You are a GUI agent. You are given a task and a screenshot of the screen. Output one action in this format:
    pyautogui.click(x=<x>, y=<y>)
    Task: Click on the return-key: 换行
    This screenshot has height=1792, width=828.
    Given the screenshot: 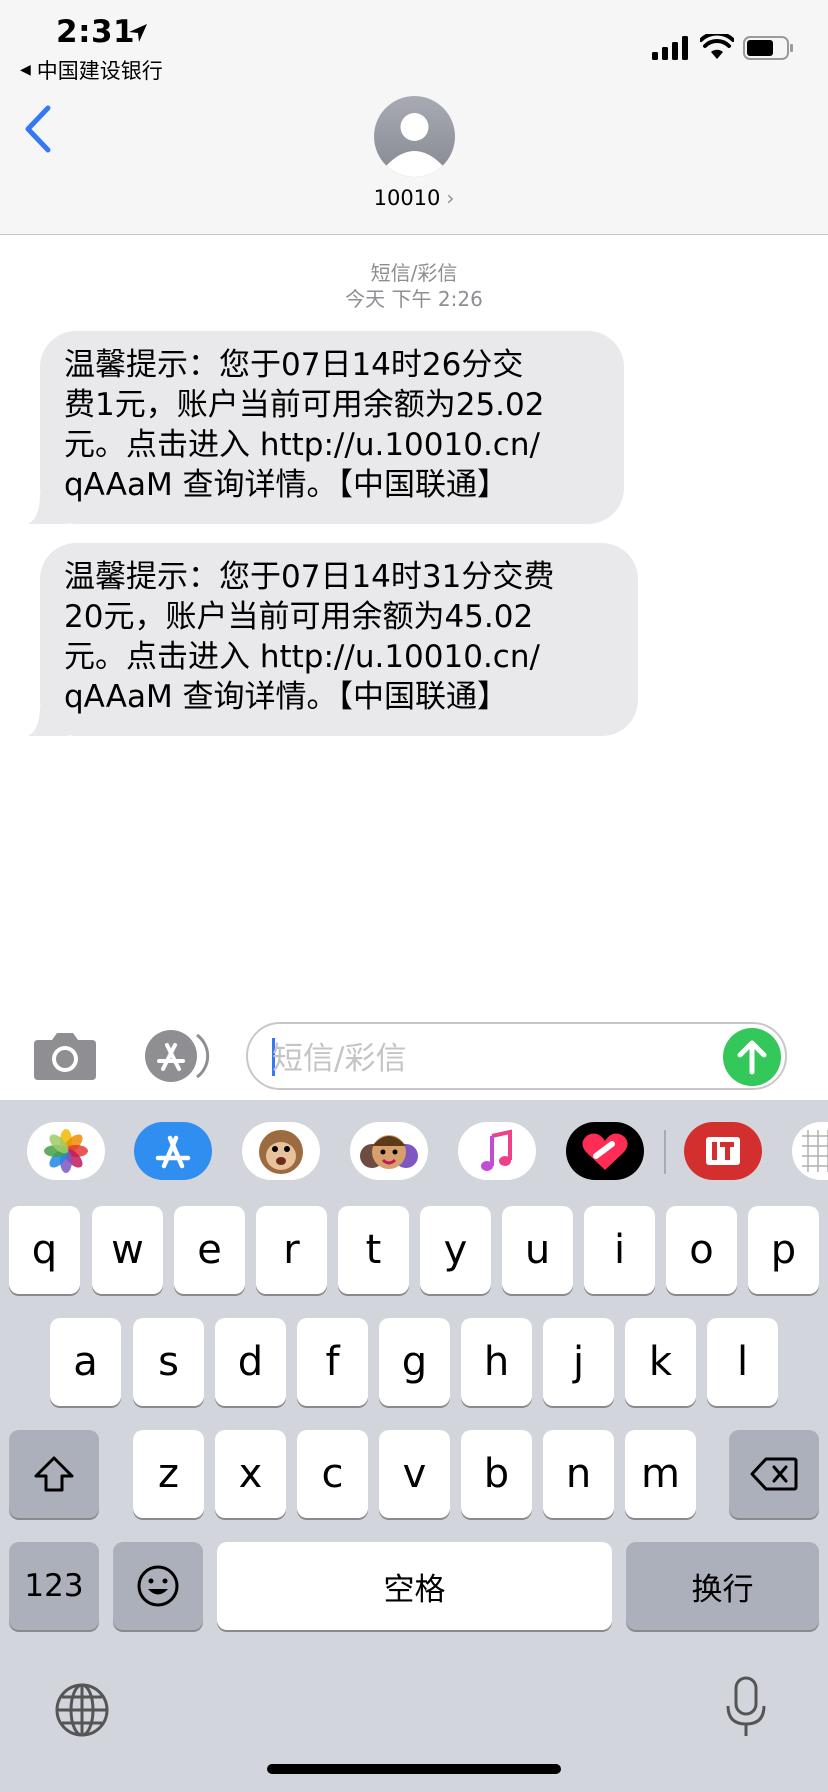 What is the action you would take?
    pyautogui.click(x=722, y=1586)
    